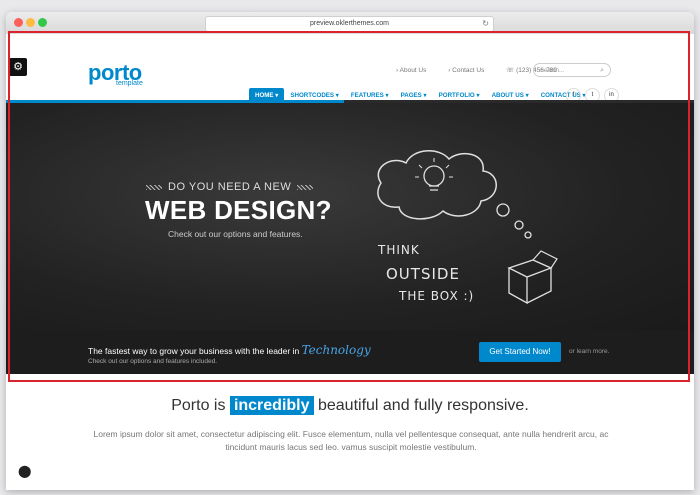 This screenshot has height=495, width=700. What do you see at coordinates (229, 187) in the screenshot?
I see `hero-small-title: DO YOU NEED A NEW` at bounding box center [229, 187].